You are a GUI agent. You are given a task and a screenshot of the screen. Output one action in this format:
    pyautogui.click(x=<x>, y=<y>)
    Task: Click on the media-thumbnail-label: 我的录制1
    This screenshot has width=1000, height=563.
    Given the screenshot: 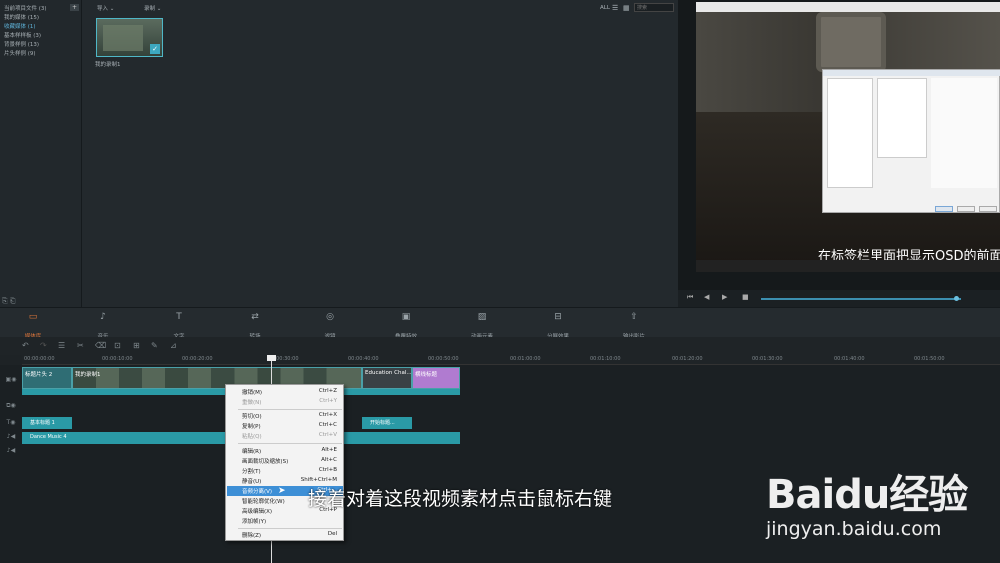 What is the action you would take?
    pyautogui.click(x=108, y=65)
    